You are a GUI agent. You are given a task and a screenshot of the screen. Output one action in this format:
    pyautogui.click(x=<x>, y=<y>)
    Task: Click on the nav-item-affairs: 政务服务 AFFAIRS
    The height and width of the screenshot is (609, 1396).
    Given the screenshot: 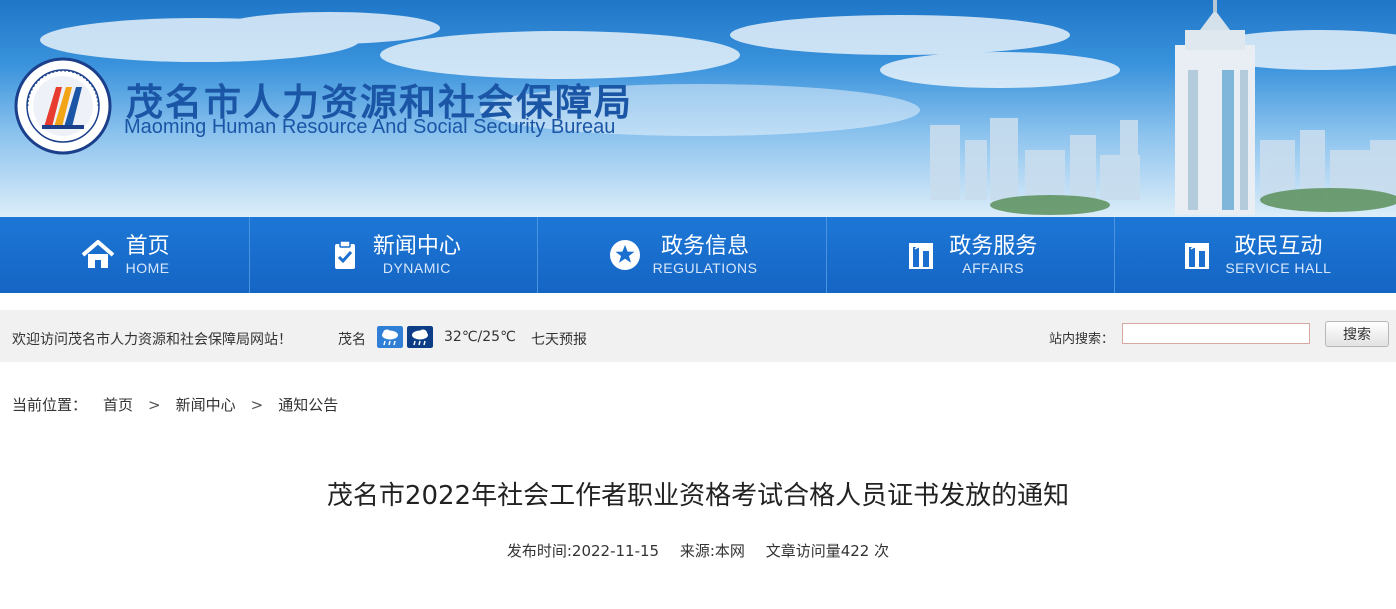 What is the action you would take?
    pyautogui.click(x=971, y=255)
    